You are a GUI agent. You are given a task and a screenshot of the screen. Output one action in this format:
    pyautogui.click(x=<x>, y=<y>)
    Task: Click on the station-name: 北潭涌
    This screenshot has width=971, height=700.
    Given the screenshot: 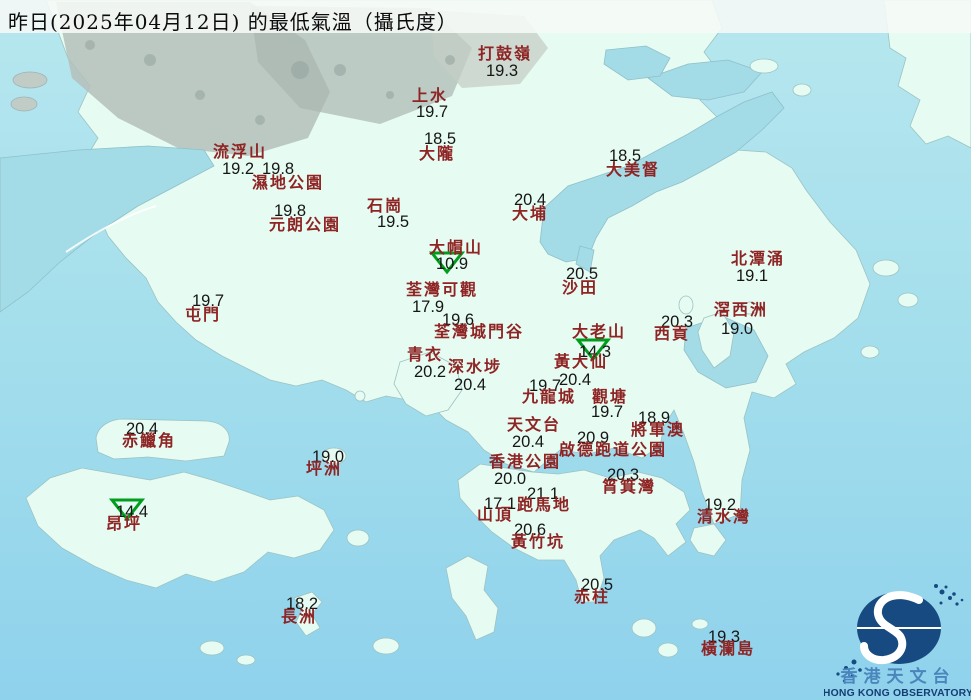 What is the action you would take?
    pyautogui.click(x=758, y=258)
    